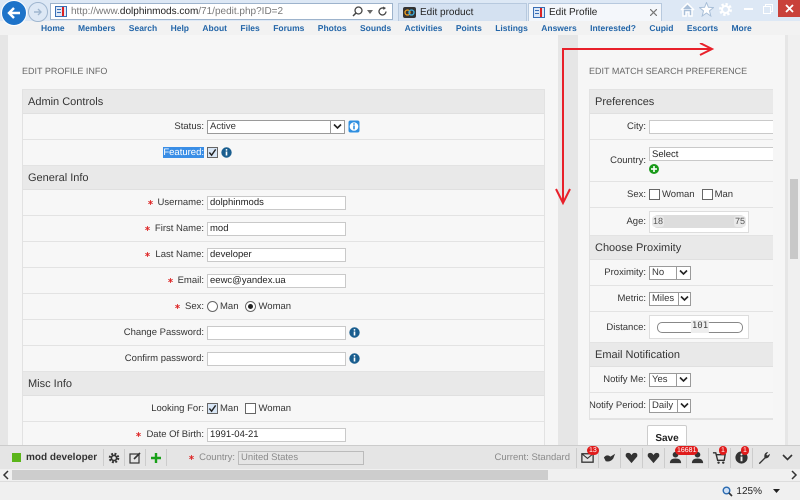  What do you see at coordinates (699, 221) in the screenshot?
I see `range-slider: 18 75` at bounding box center [699, 221].